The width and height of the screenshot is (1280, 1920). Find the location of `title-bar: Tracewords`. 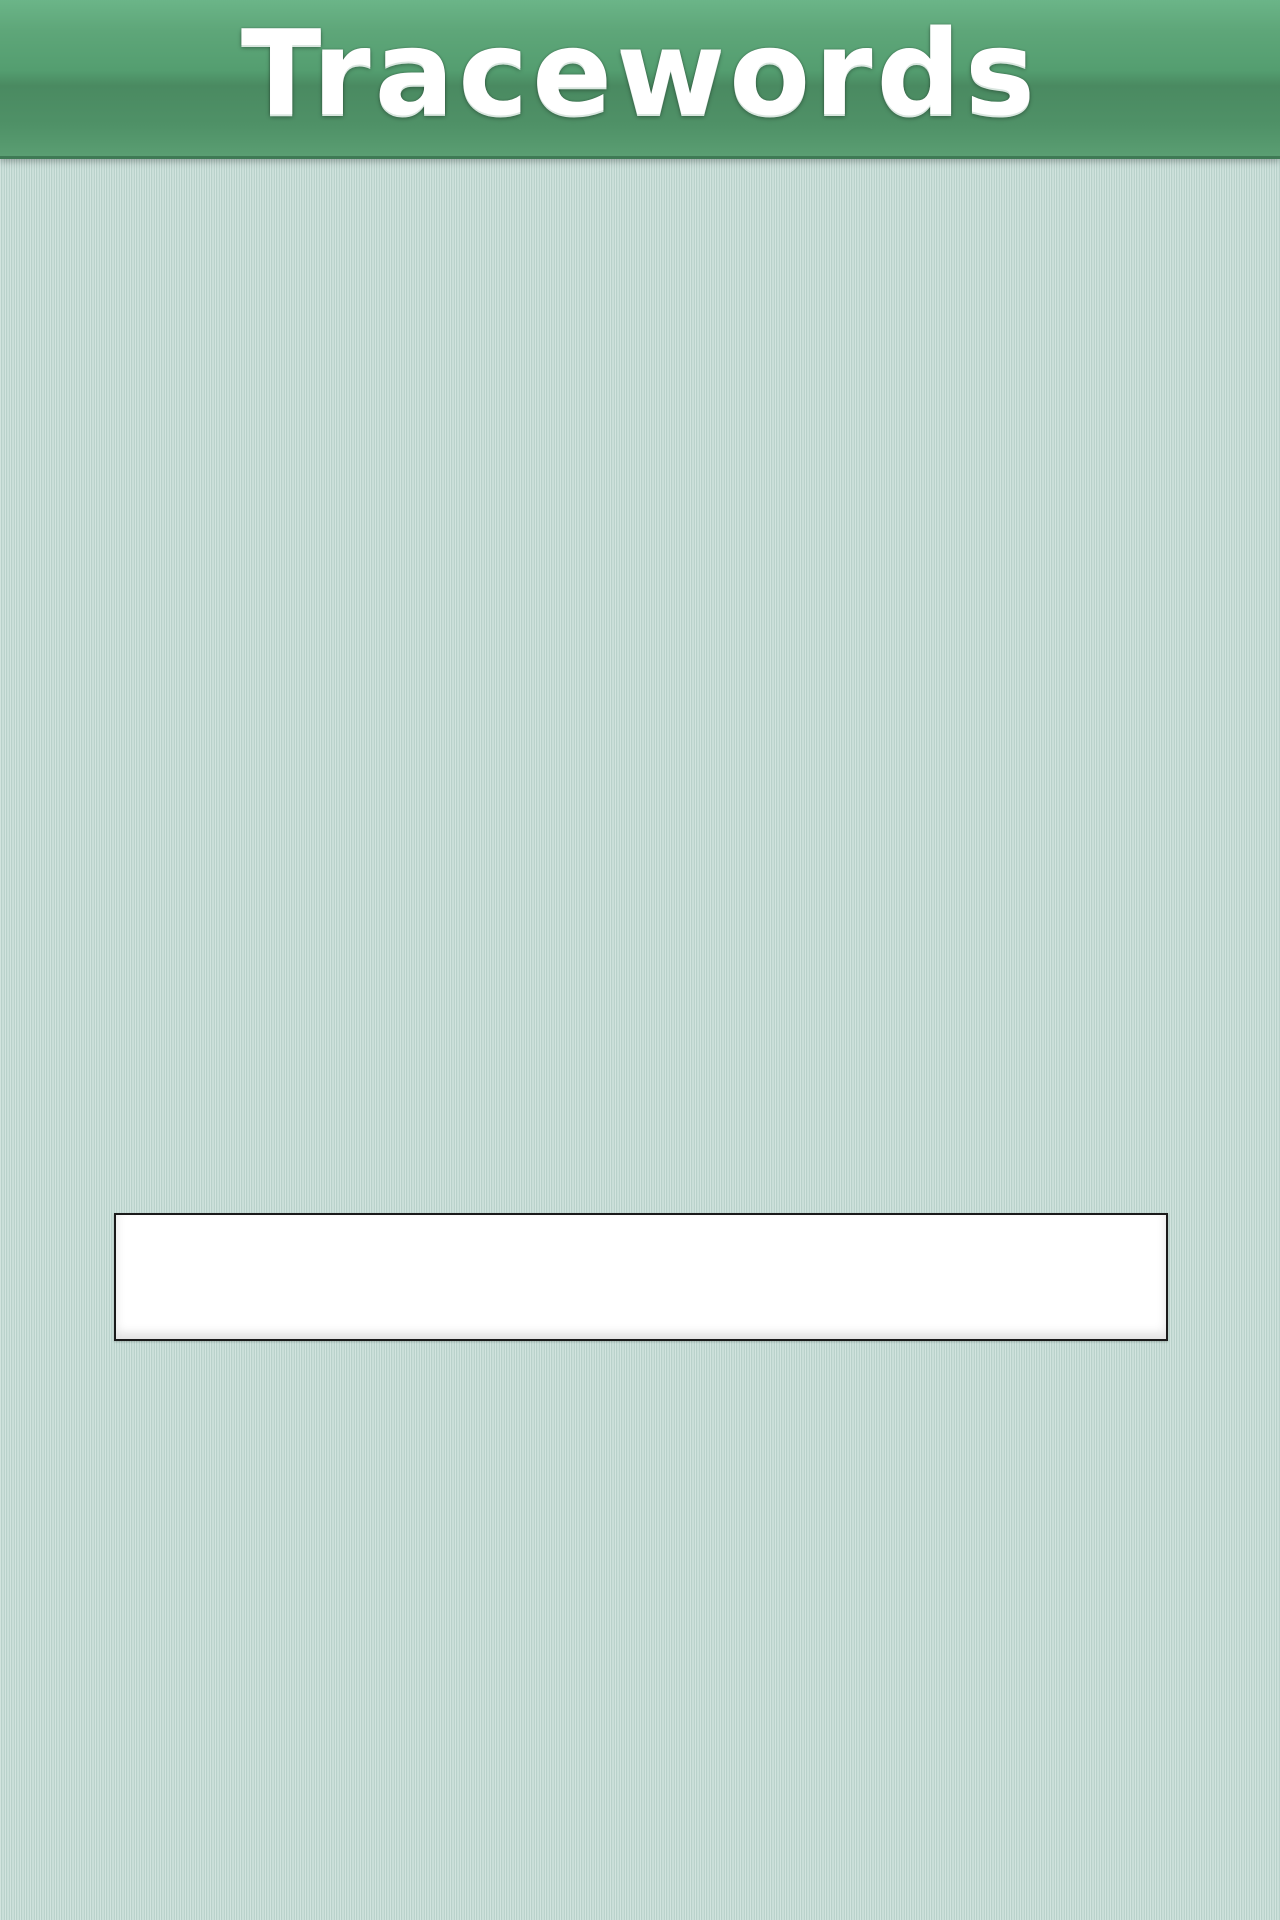

title-bar: Tracewords is located at coordinates (640, 79).